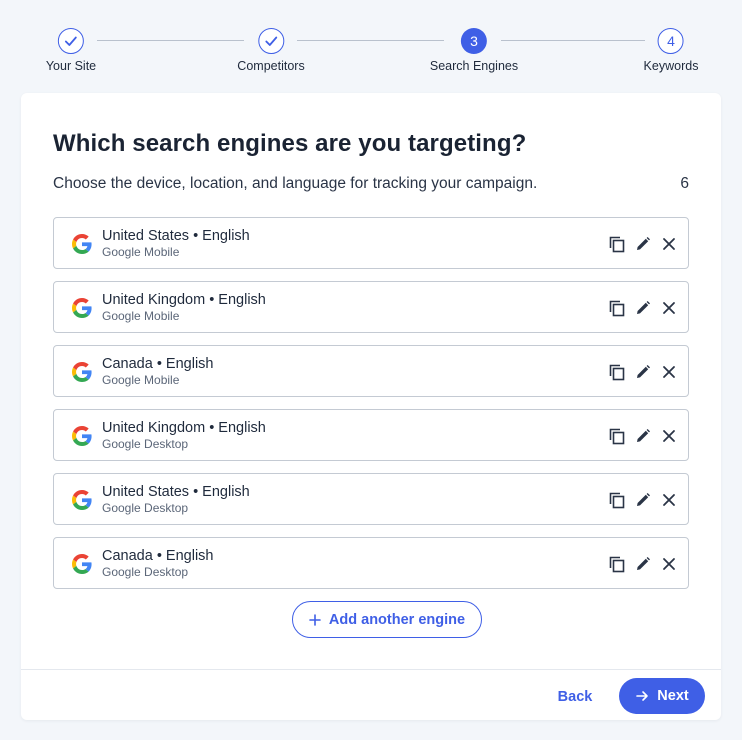 Image resolution: width=742 pixels, height=740 pixels. Describe the element at coordinates (71, 66) in the screenshot. I see `step-label: Your Site` at that location.